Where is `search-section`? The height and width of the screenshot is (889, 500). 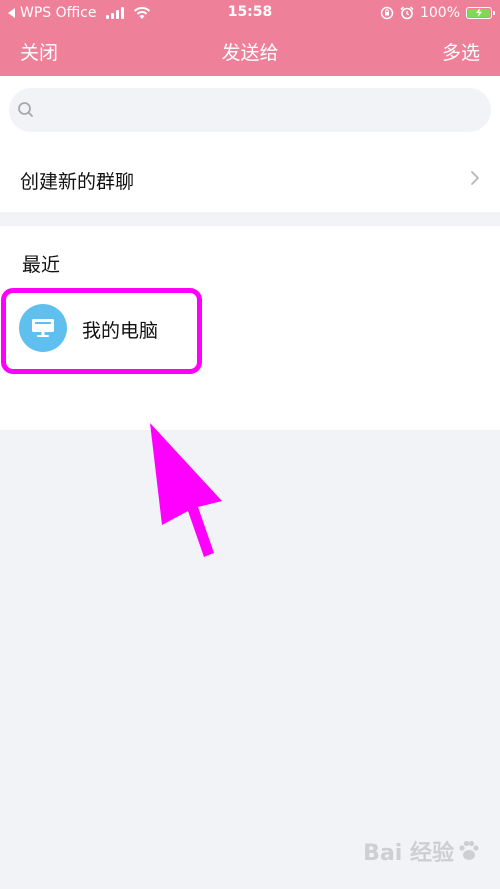
search-section is located at coordinates (250, 111).